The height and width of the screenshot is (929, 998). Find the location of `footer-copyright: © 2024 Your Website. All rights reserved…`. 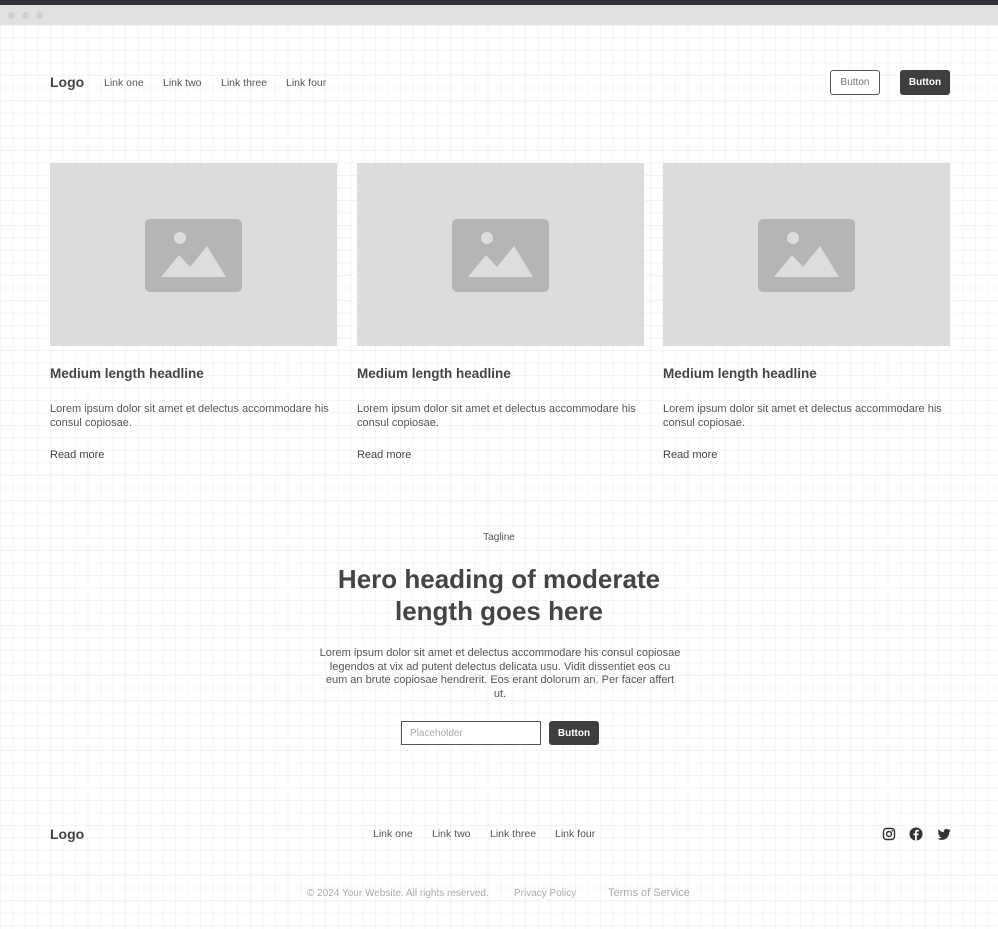

footer-copyright: © 2024 Your Website. All rights reserved… is located at coordinates (398, 893).